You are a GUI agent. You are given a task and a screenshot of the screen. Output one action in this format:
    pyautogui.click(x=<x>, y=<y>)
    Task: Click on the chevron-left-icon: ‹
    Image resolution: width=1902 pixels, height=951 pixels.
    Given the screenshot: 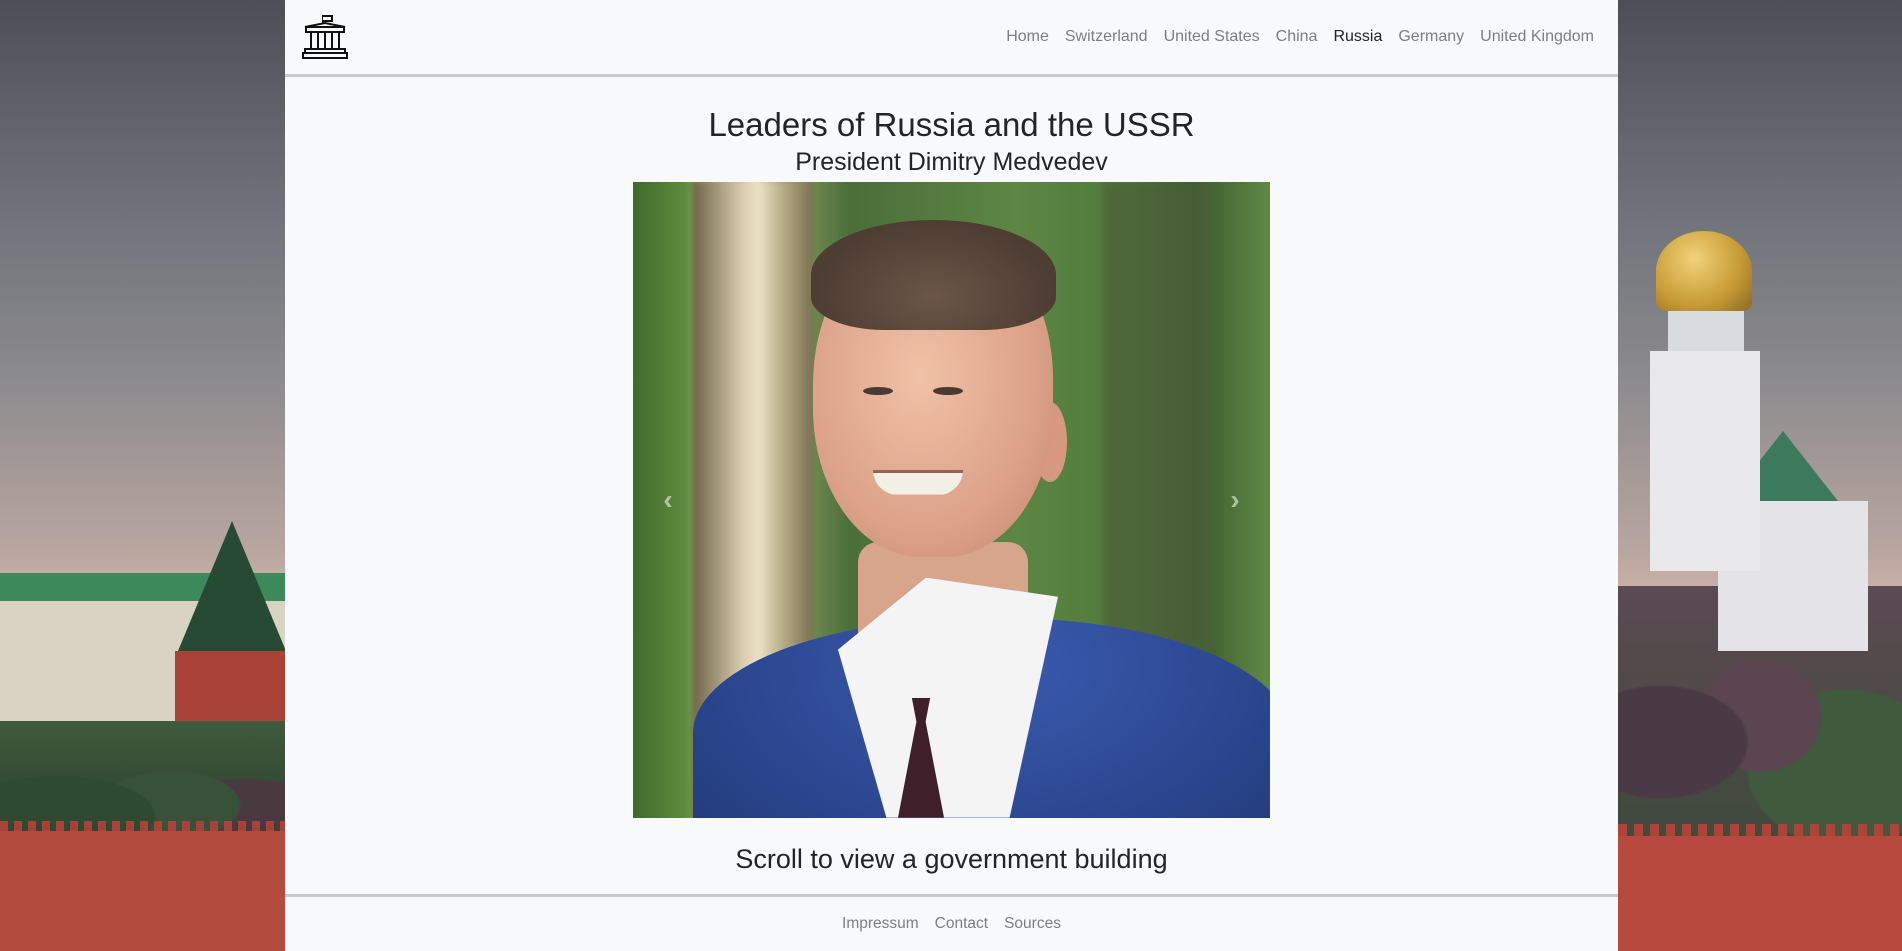 What is the action you would take?
    pyautogui.click(x=668, y=499)
    